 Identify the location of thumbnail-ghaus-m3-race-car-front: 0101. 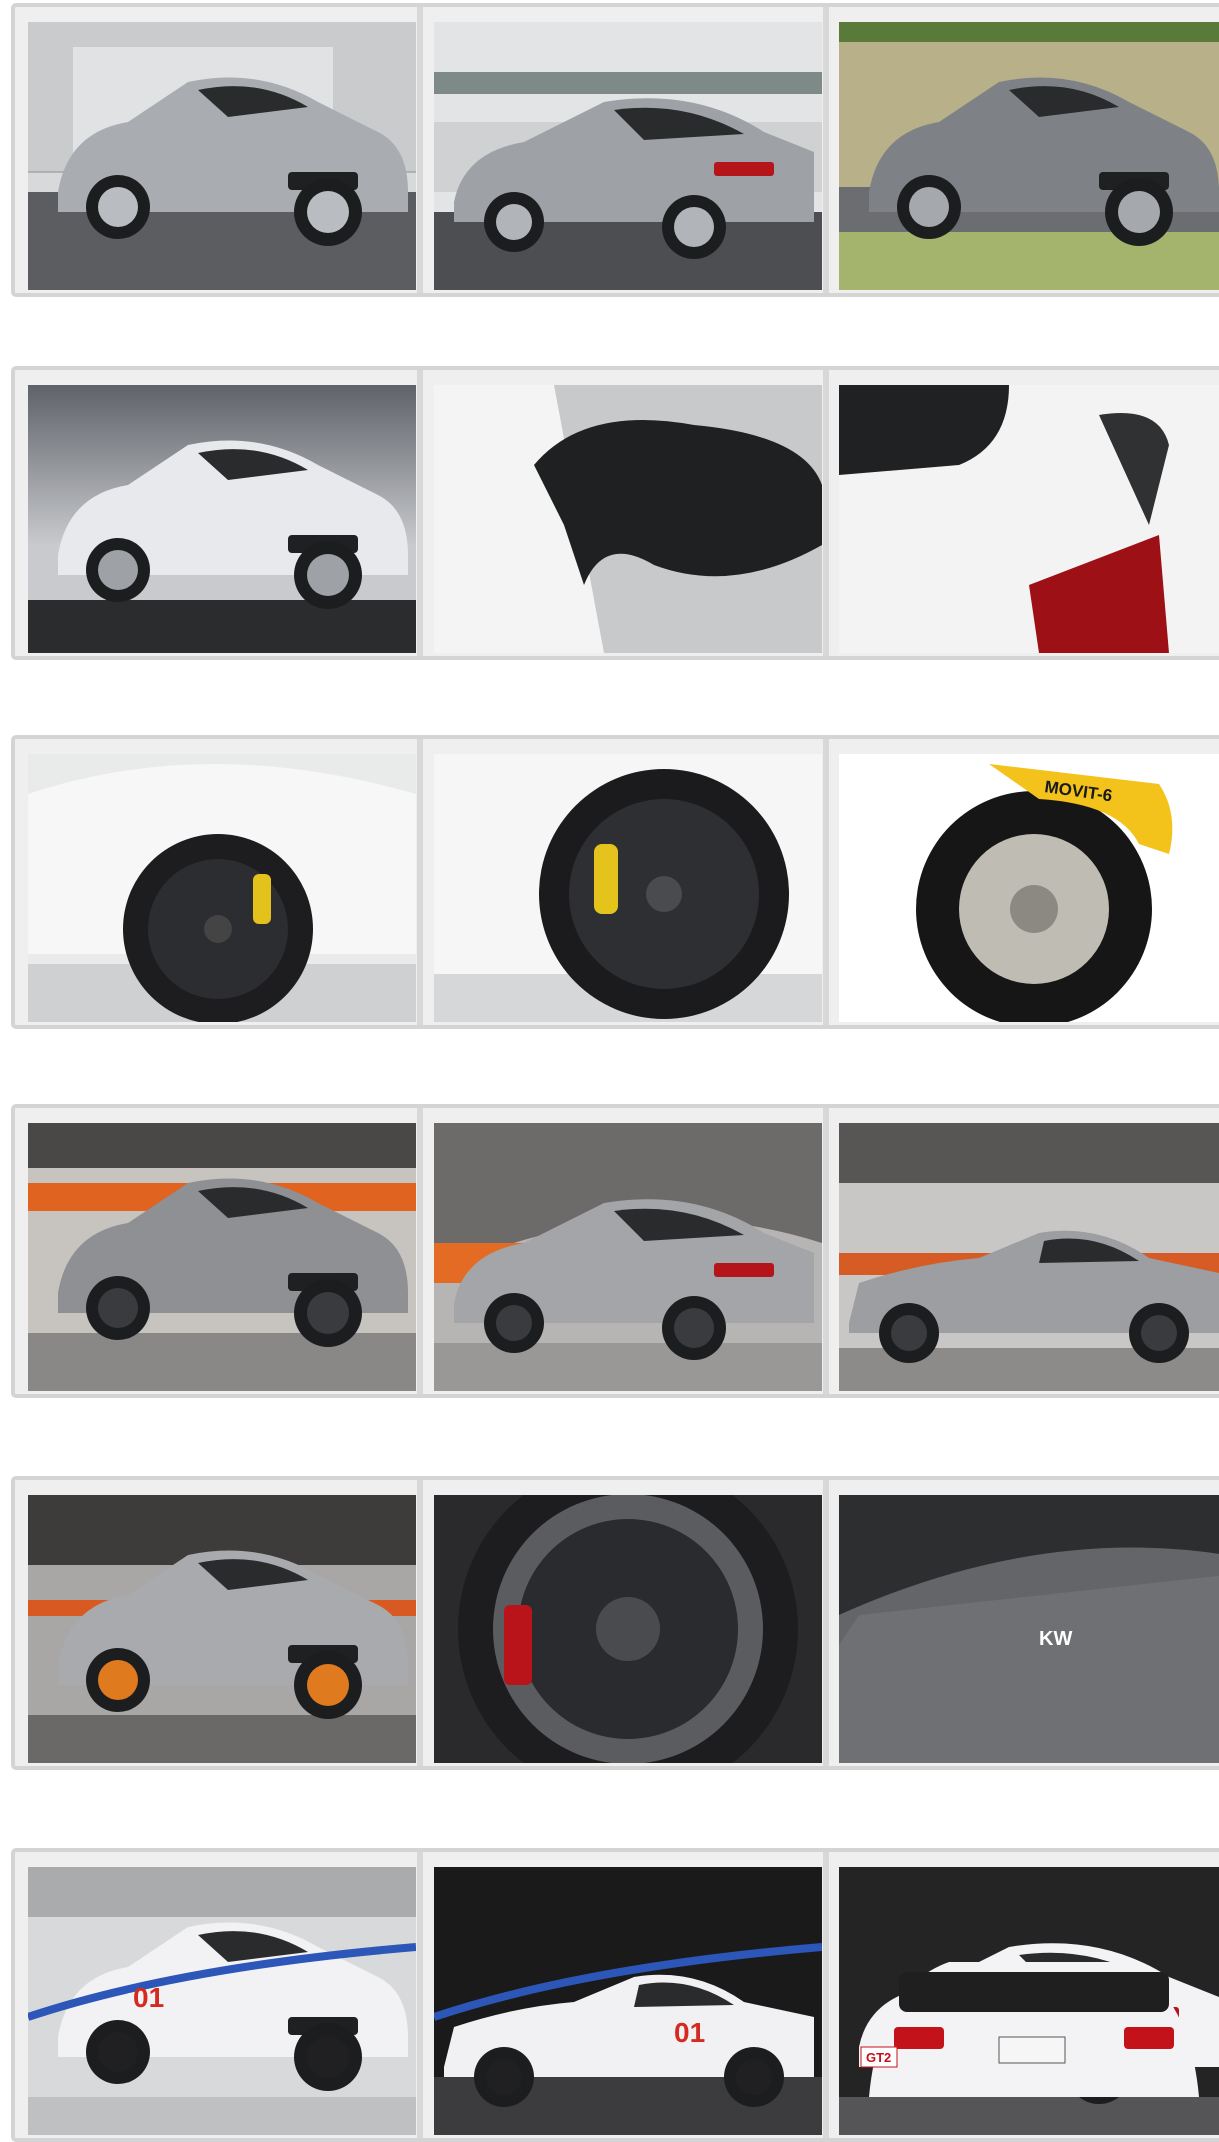
(222, 2001).